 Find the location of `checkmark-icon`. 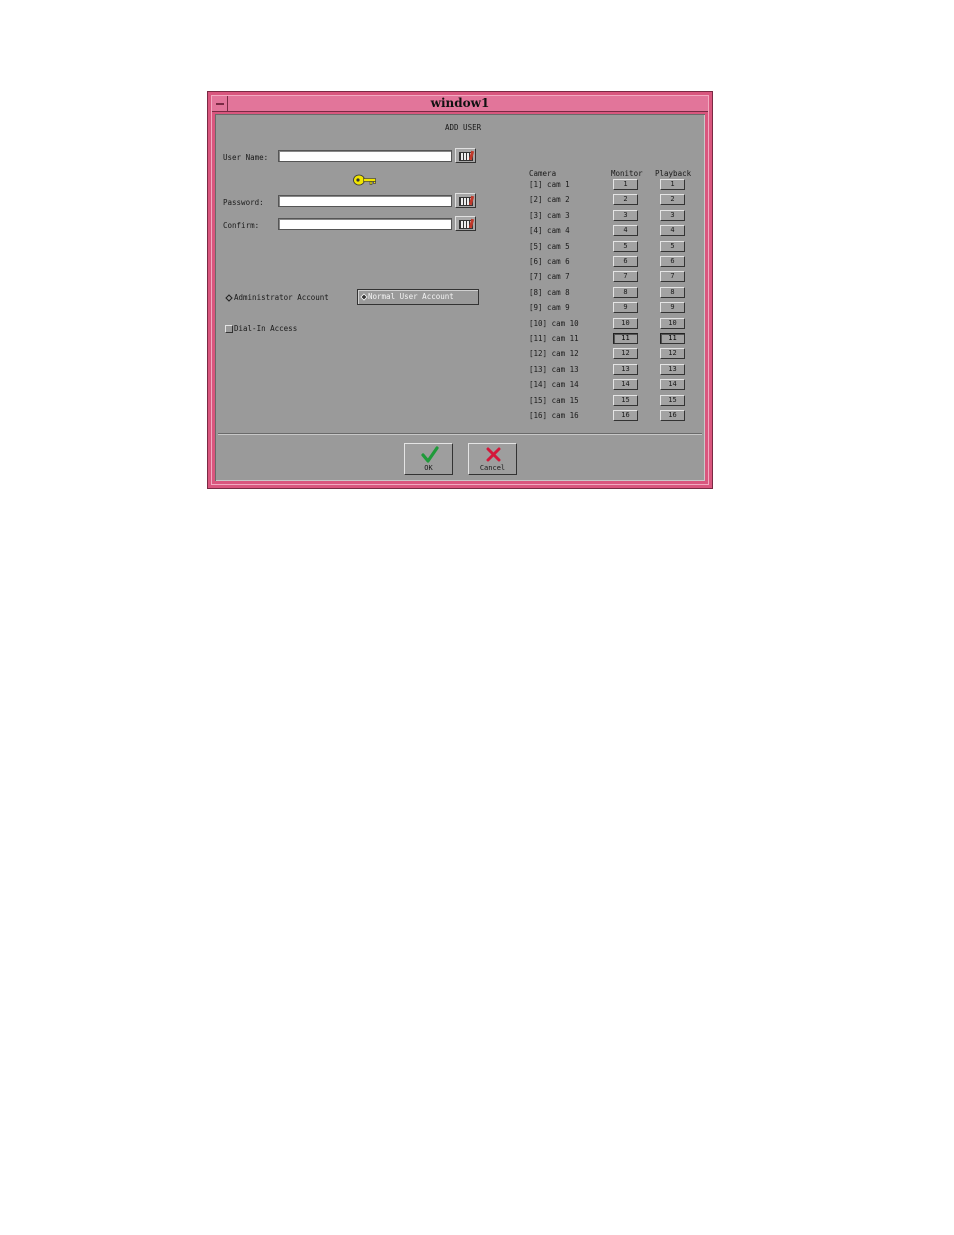

checkmark-icon is located at coordinates (430, 454).